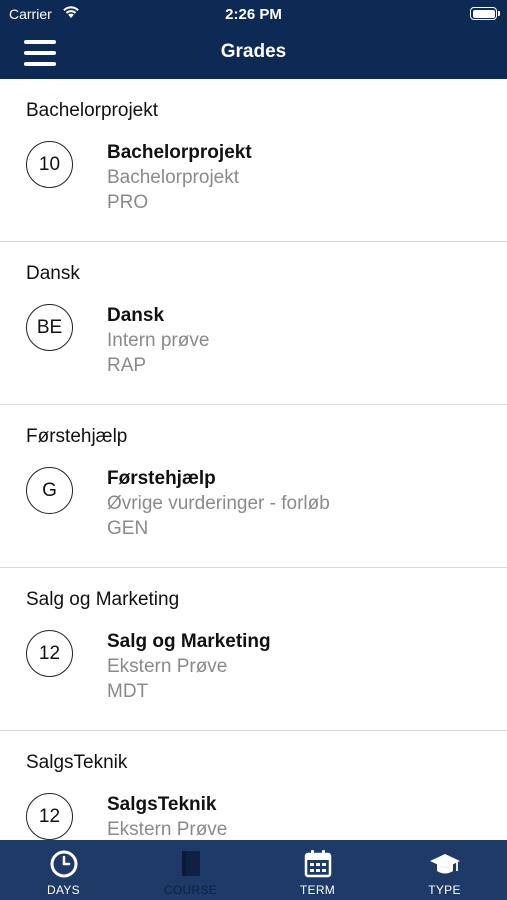 This screenshot has height=900, width=507. What do you see at coordinates (103, 599) in the screenshot?
I see `section-title: Salg og Marketing` at bounding box center [103, 599].